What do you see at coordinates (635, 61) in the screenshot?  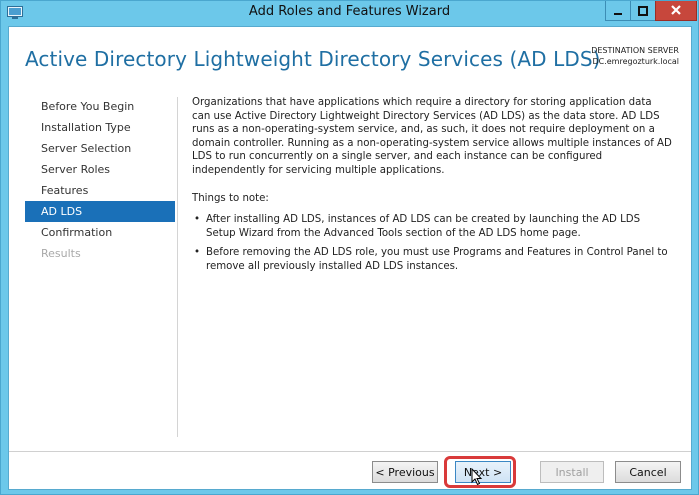 I see `destination-server-name: DC.emregozturk.local` at bounding box center [635, 61].